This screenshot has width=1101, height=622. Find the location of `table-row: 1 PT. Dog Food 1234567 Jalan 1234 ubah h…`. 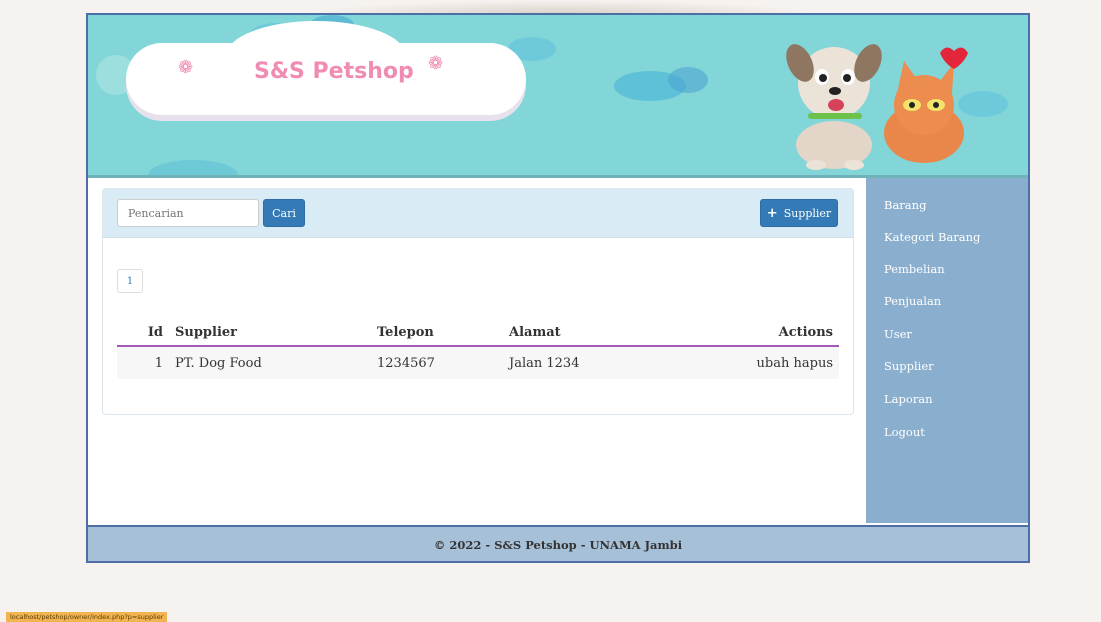

table-row: 1 PT. Dog Food 1234567 Jalan 1234 ubah h… is located at coordinates (478, 362).